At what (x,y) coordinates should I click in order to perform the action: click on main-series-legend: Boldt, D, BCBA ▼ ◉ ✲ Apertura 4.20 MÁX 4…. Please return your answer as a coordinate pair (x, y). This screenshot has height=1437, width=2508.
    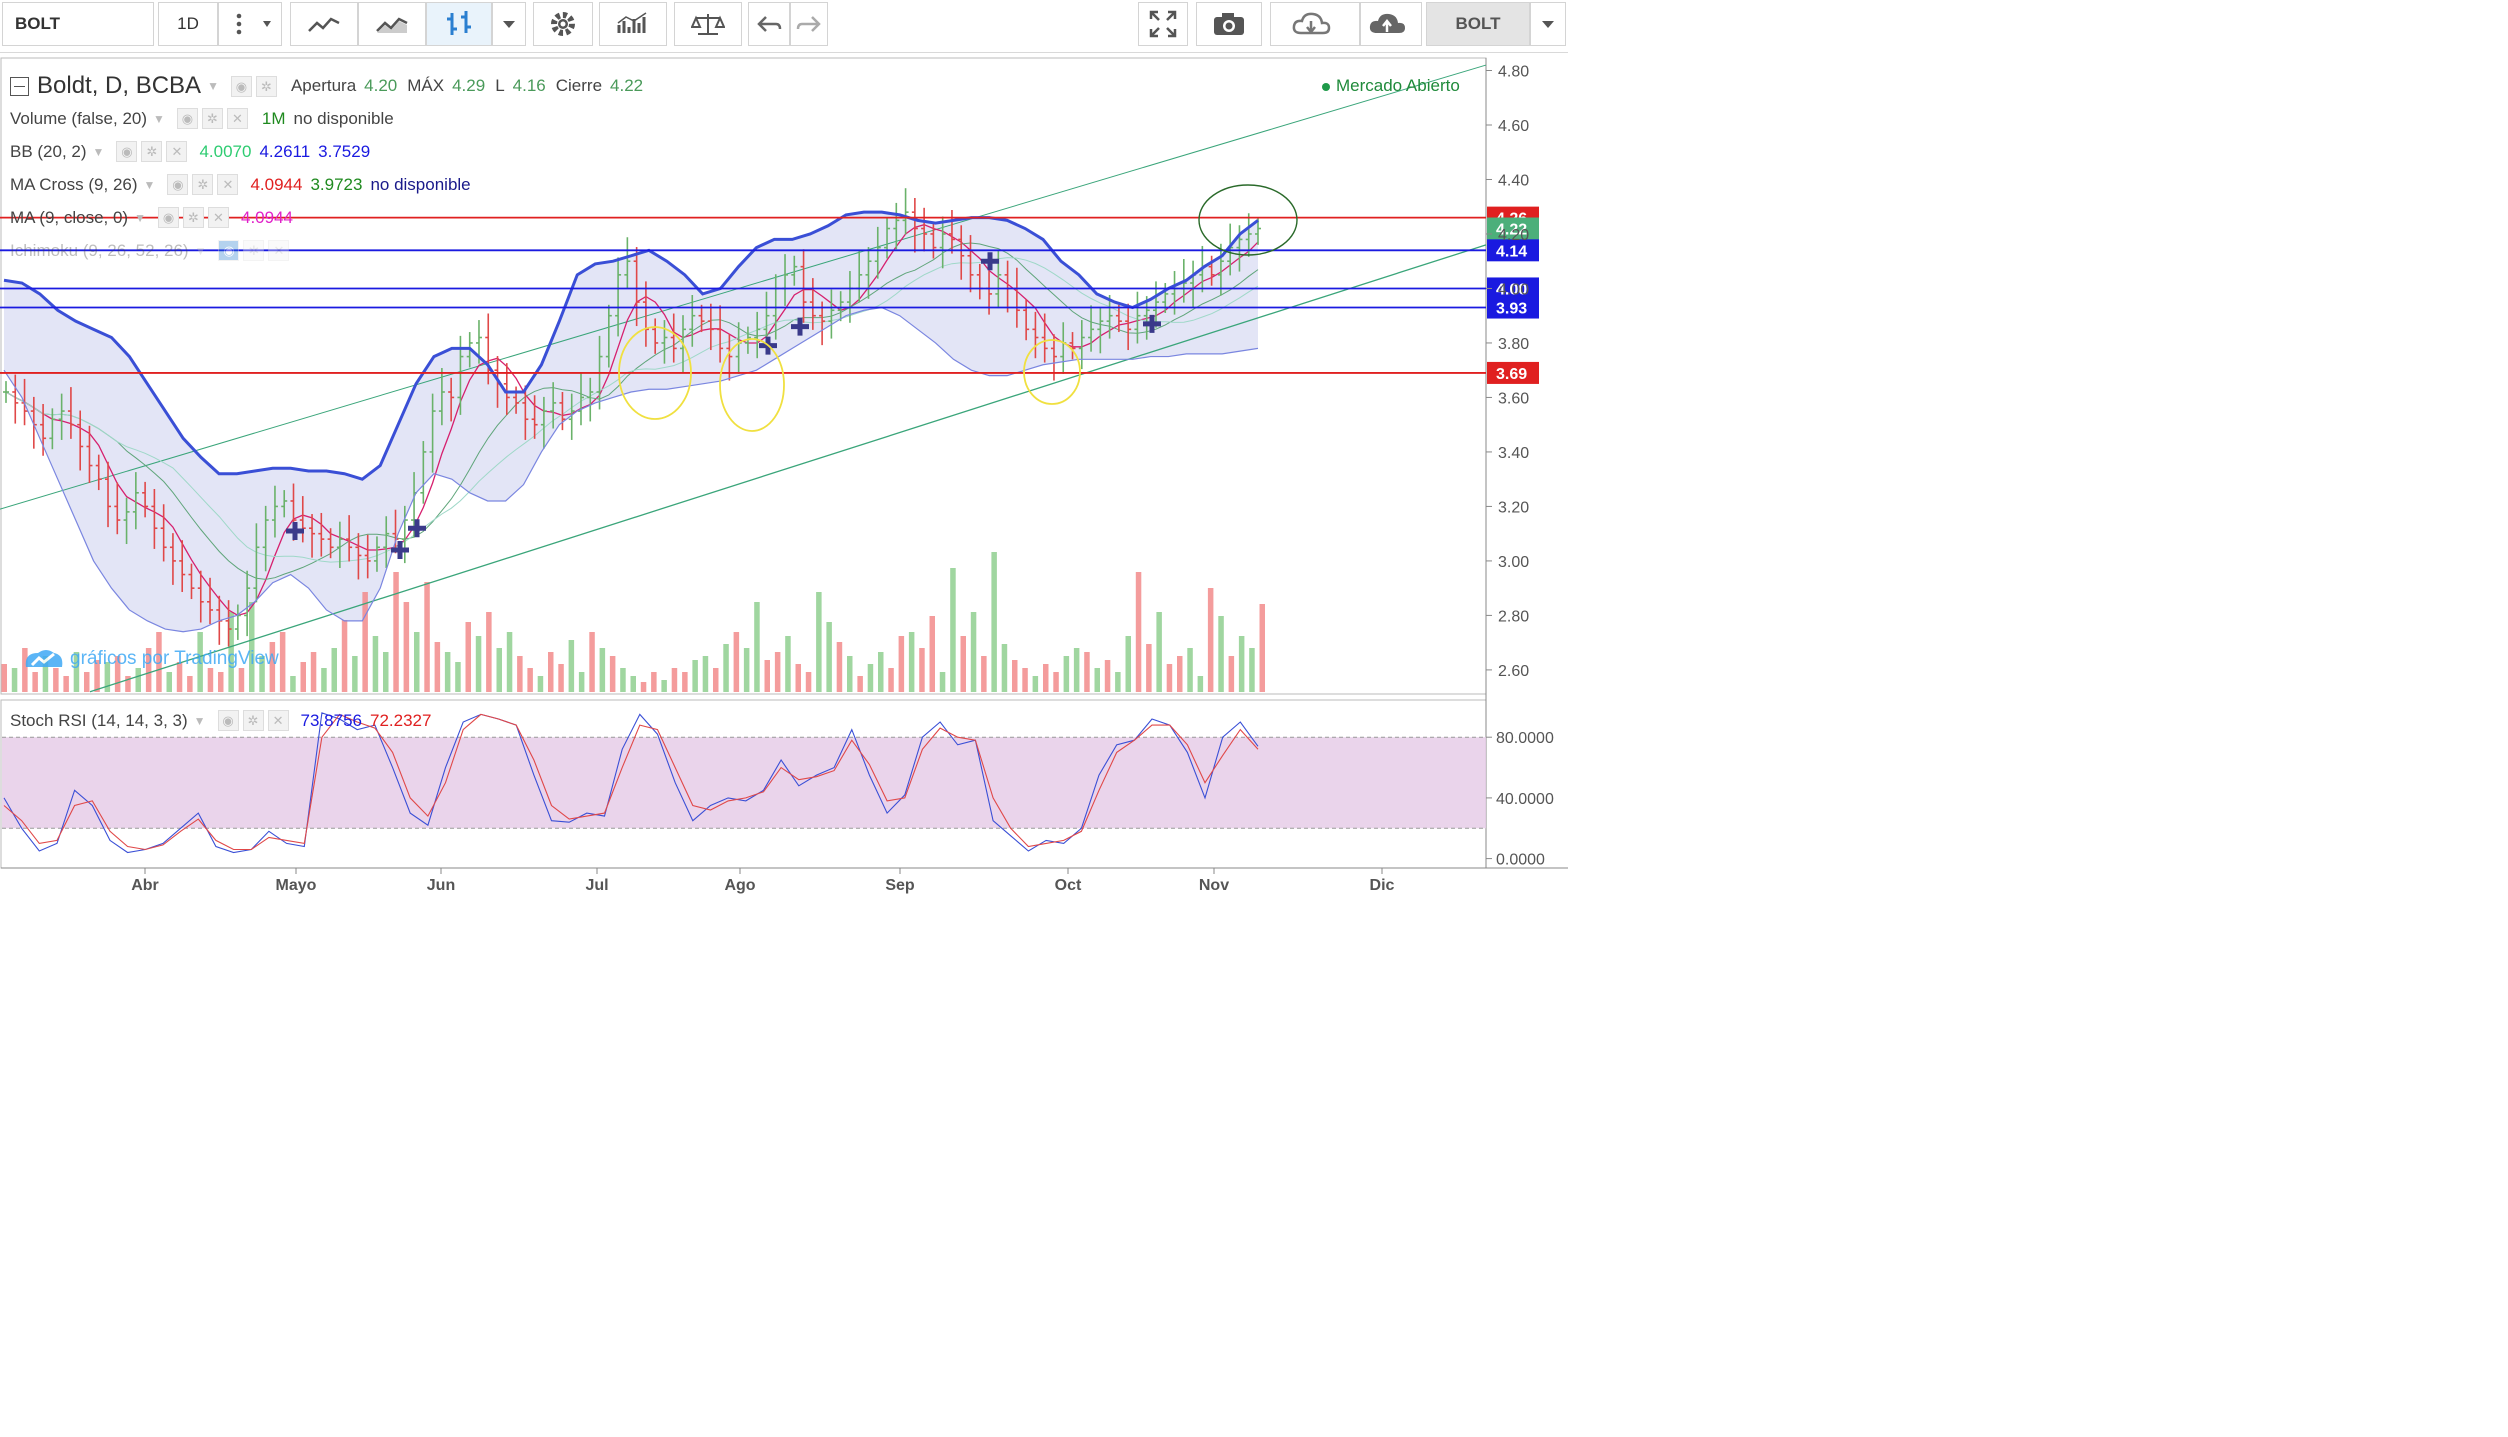
    Looking at the image, I should click on (326, 86).